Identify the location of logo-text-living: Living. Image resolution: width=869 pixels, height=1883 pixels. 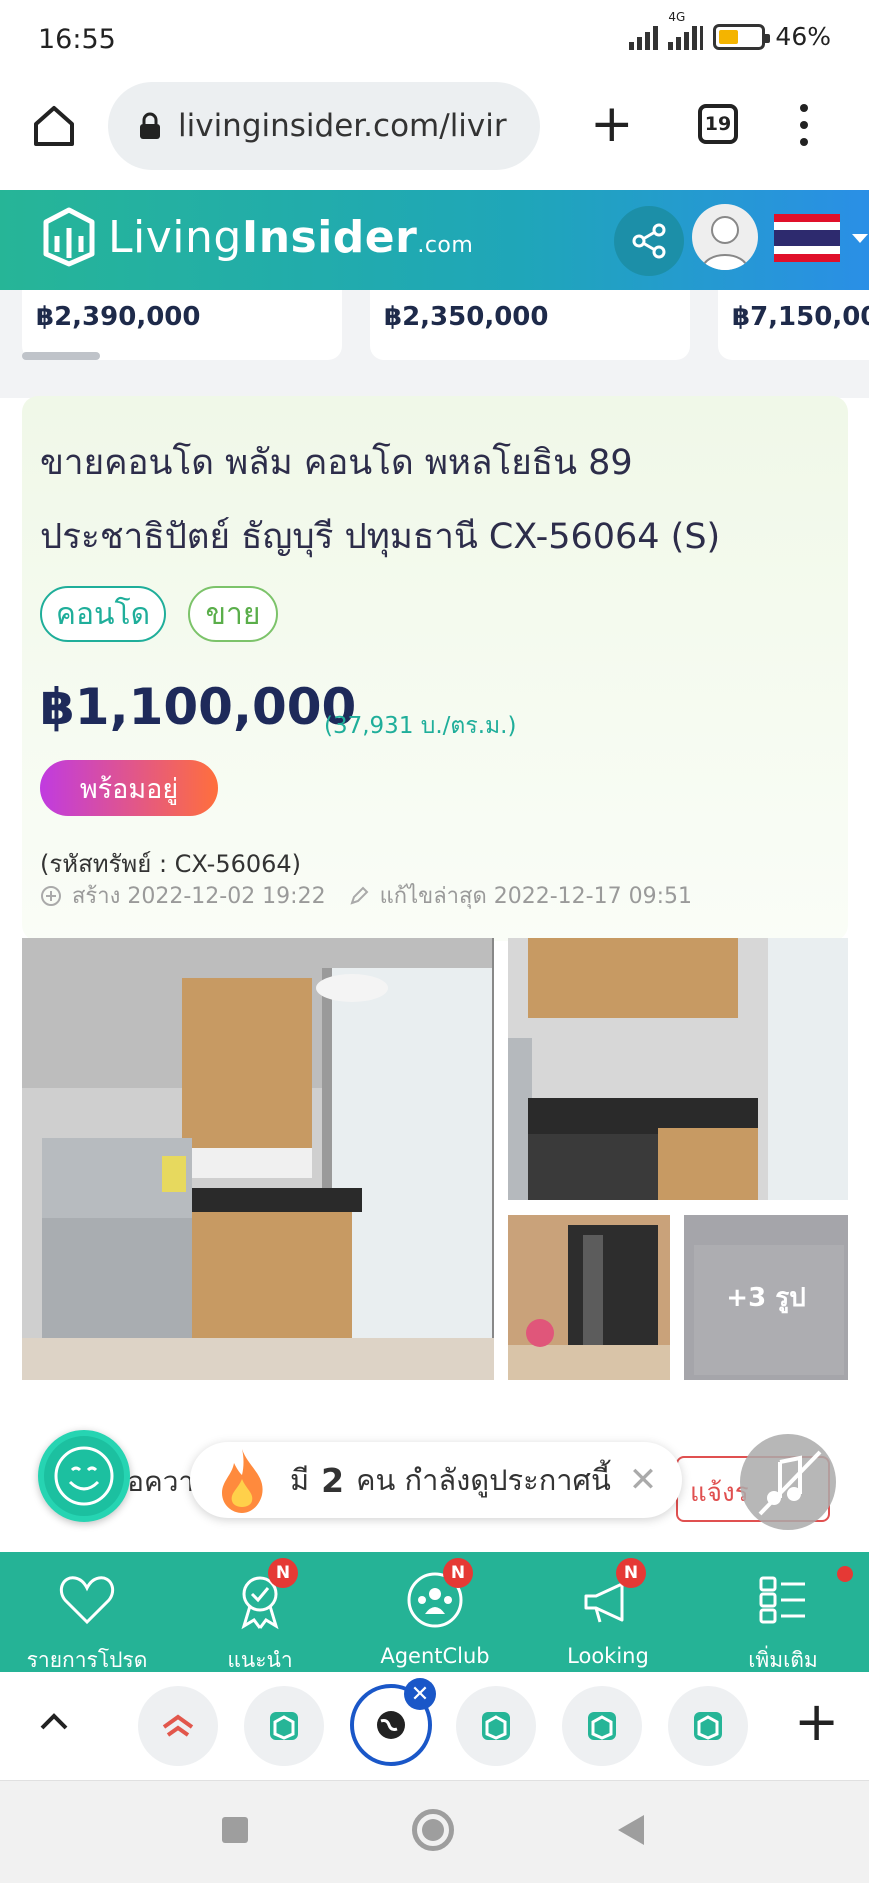
(175, 237).